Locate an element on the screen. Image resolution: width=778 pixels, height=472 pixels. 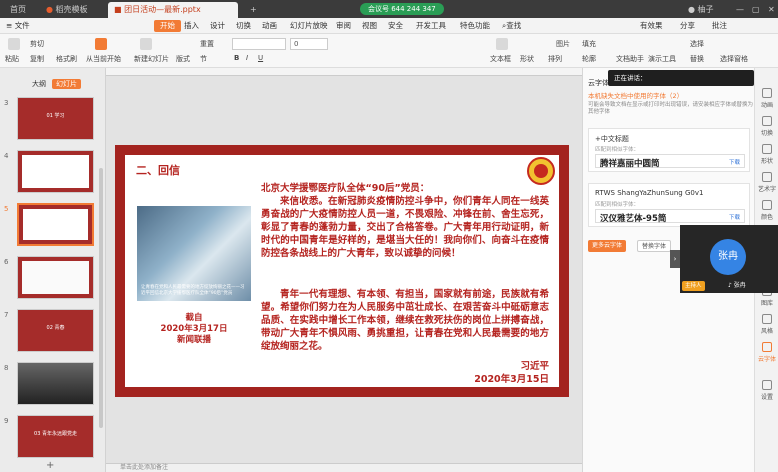
menu-view: 视图 is located at coordinates (369, 26).